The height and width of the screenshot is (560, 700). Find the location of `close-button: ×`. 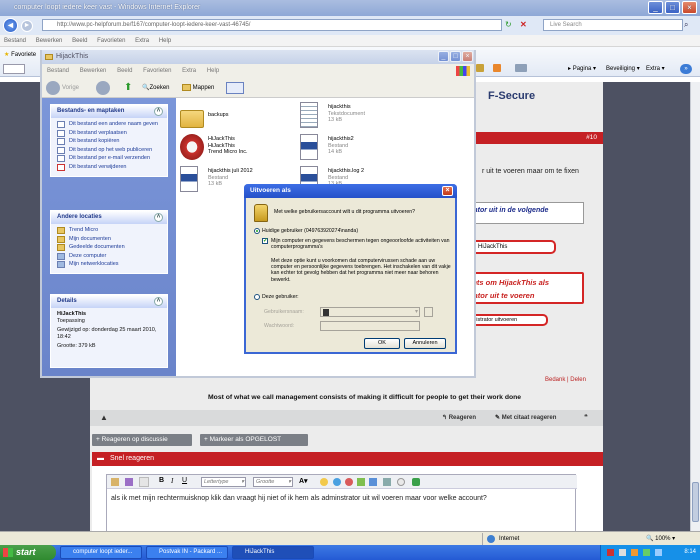

close-button: × is located at coordinates (689, 7).